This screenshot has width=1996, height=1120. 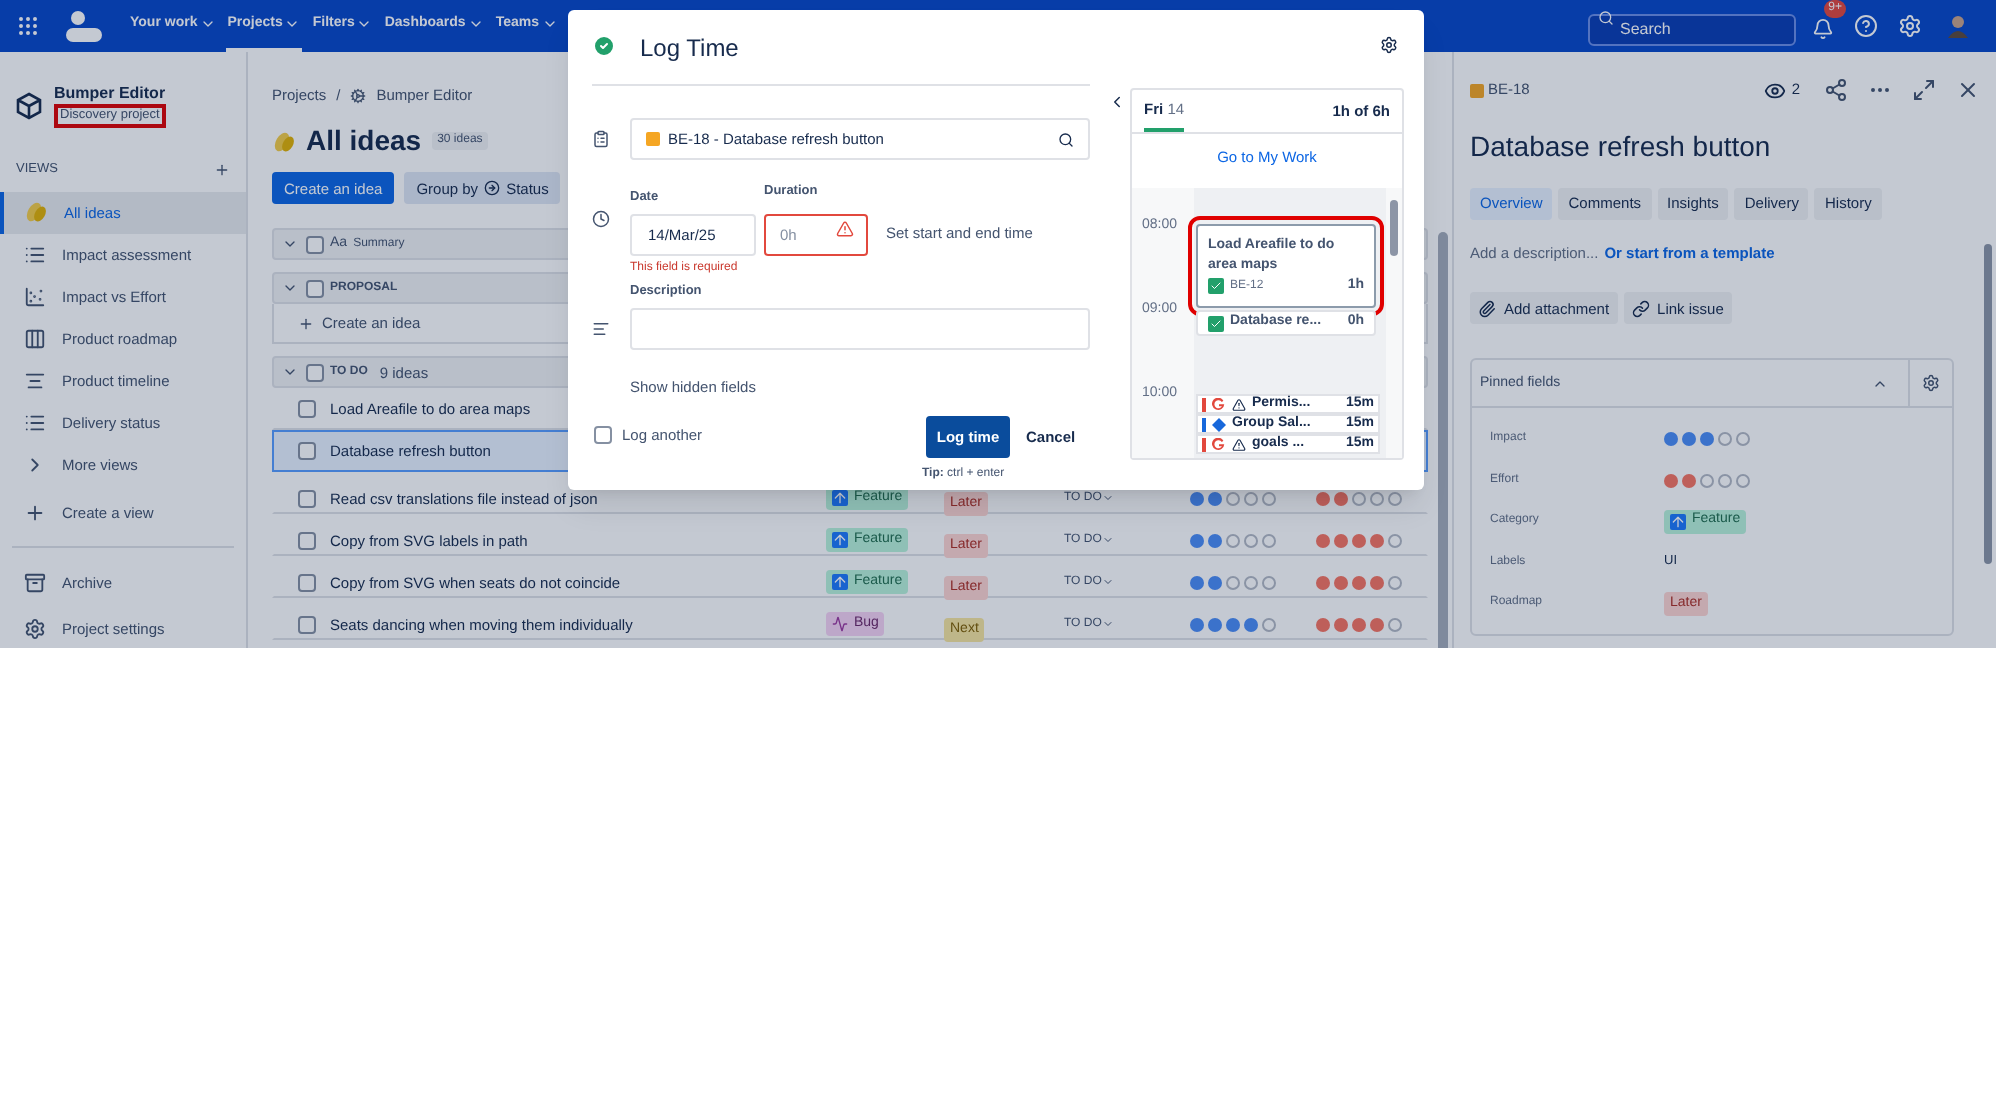 What do you see at coordinates (601, 139) in the screenshot?
I see `clipboard-icon` at bounding box center [601, 139].